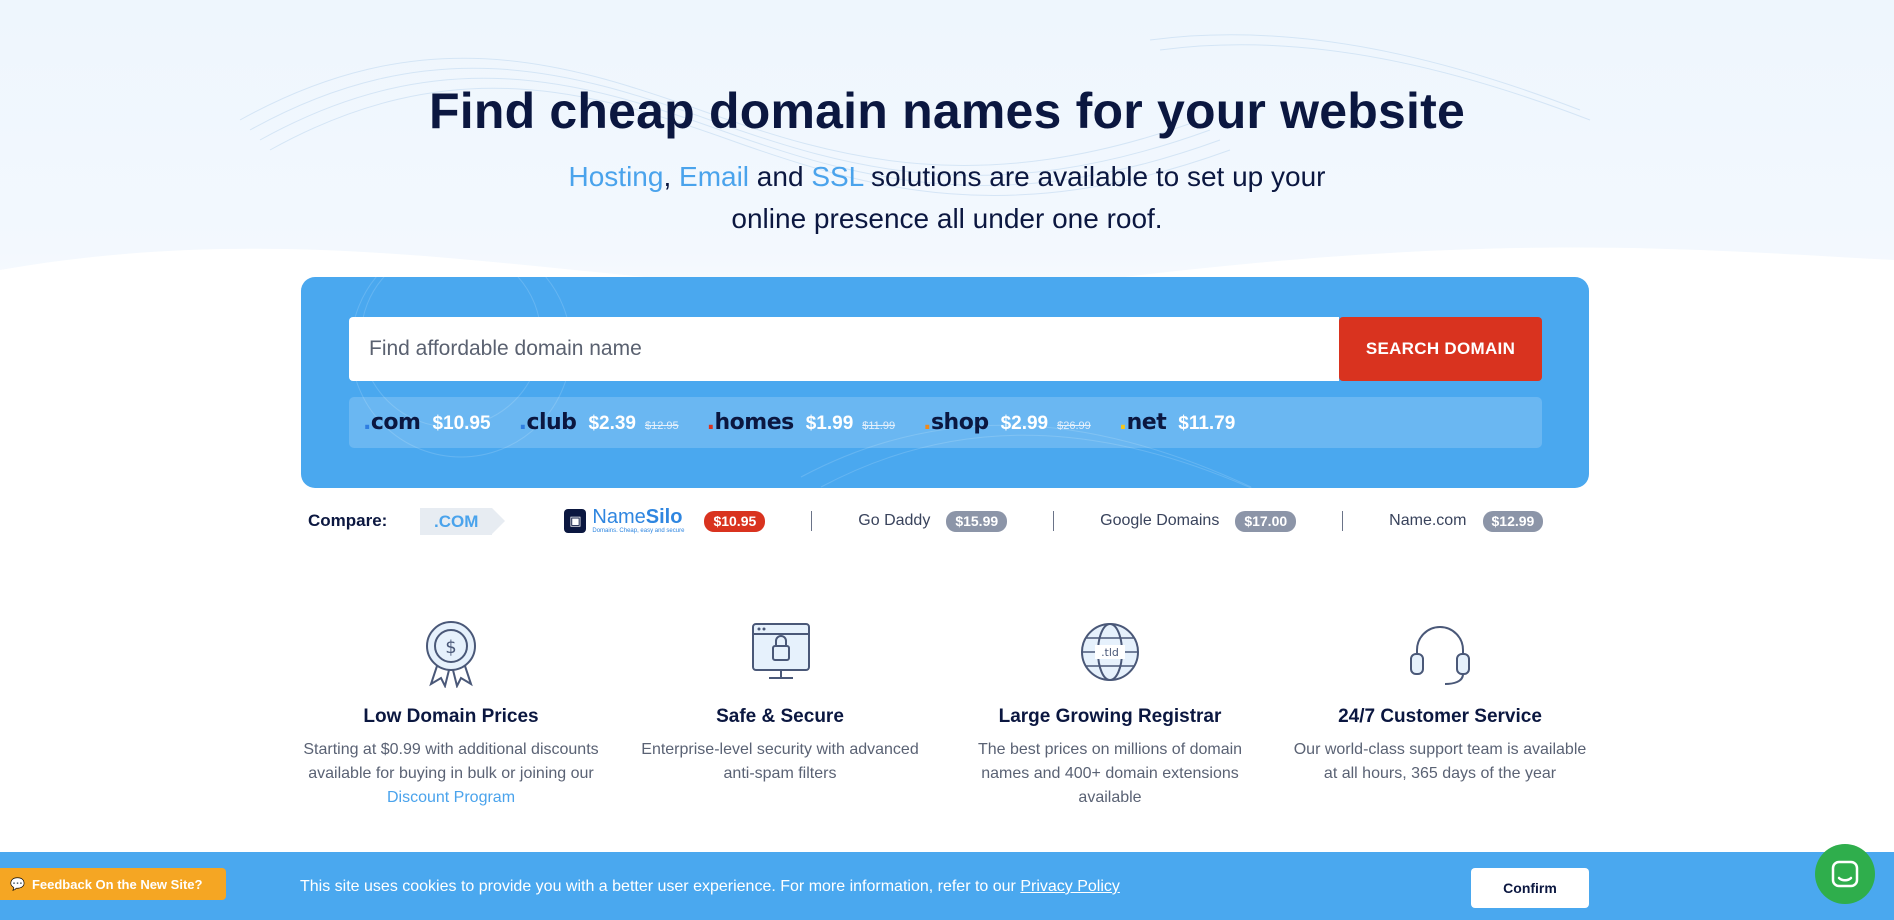 Image resolution: width=1894 pixels, height=920 pixels. What do you see at coordinates (117, 884) in the screenshot?
I see `feedback-label: Feedback On the New Site?` at bounding box center [117, 884].